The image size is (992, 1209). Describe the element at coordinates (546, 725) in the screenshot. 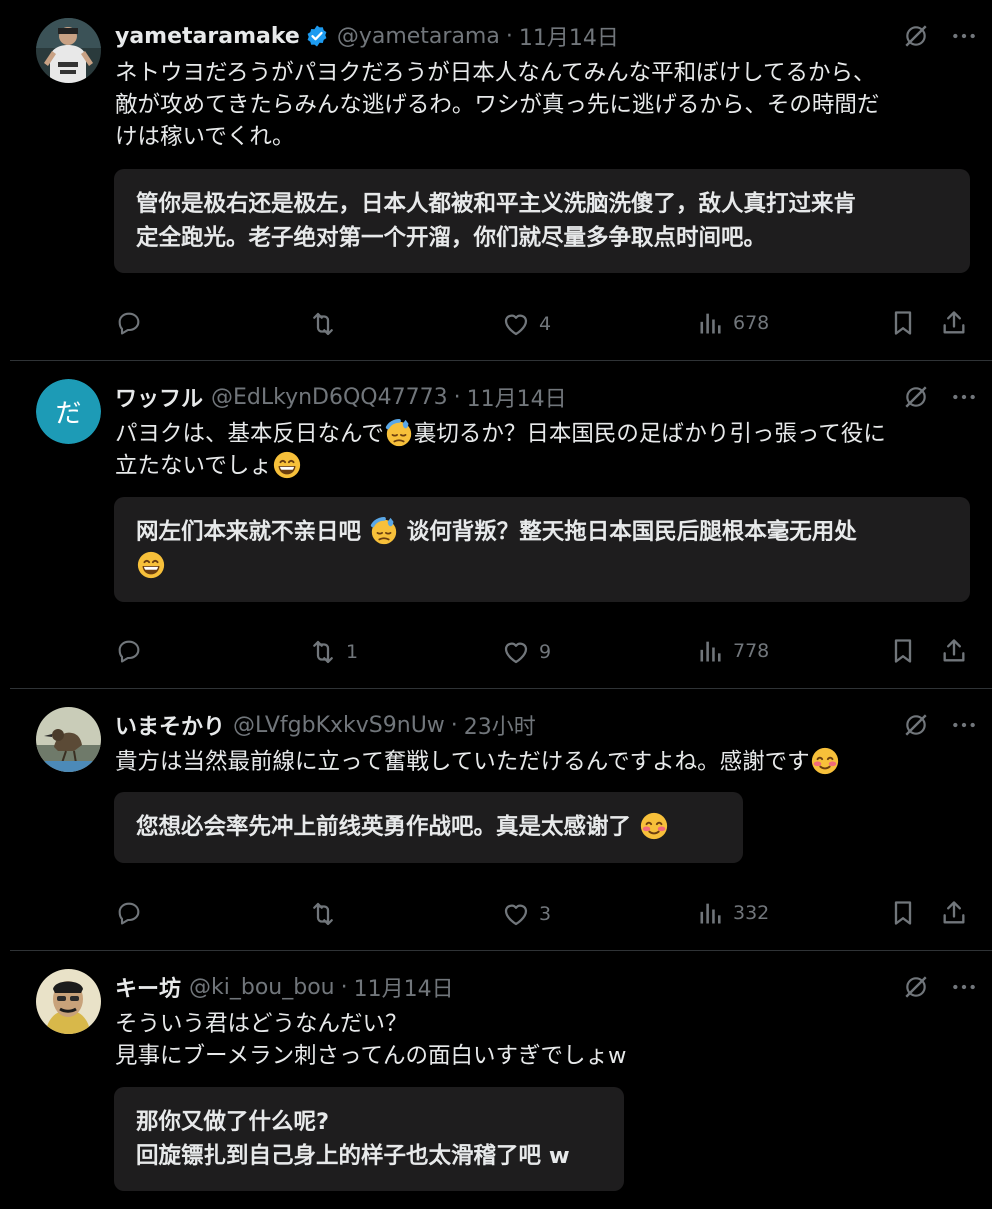

I see `tweet-header: いまそかり @LVfgbKxkvS9nUw · 23小时` at that location.